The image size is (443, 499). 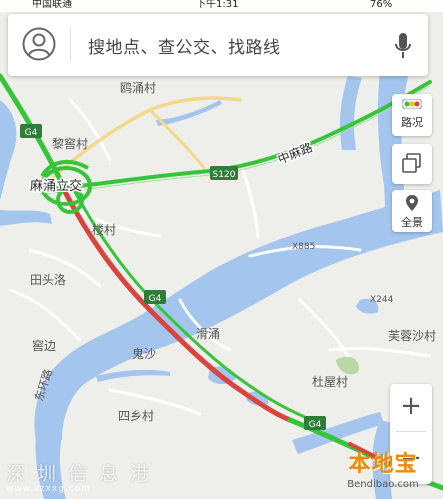 What do you see at coordinates (104, 229) in the screenshot?
I see `place-loucun: 楼村` at bounding box center [104, 229].